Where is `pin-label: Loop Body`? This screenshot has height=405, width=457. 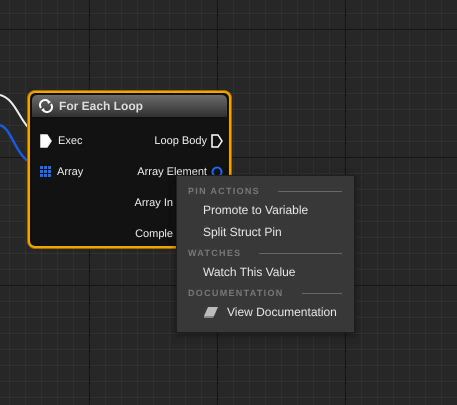
pin-label: Loop Body is located at coordinates (180, 140).